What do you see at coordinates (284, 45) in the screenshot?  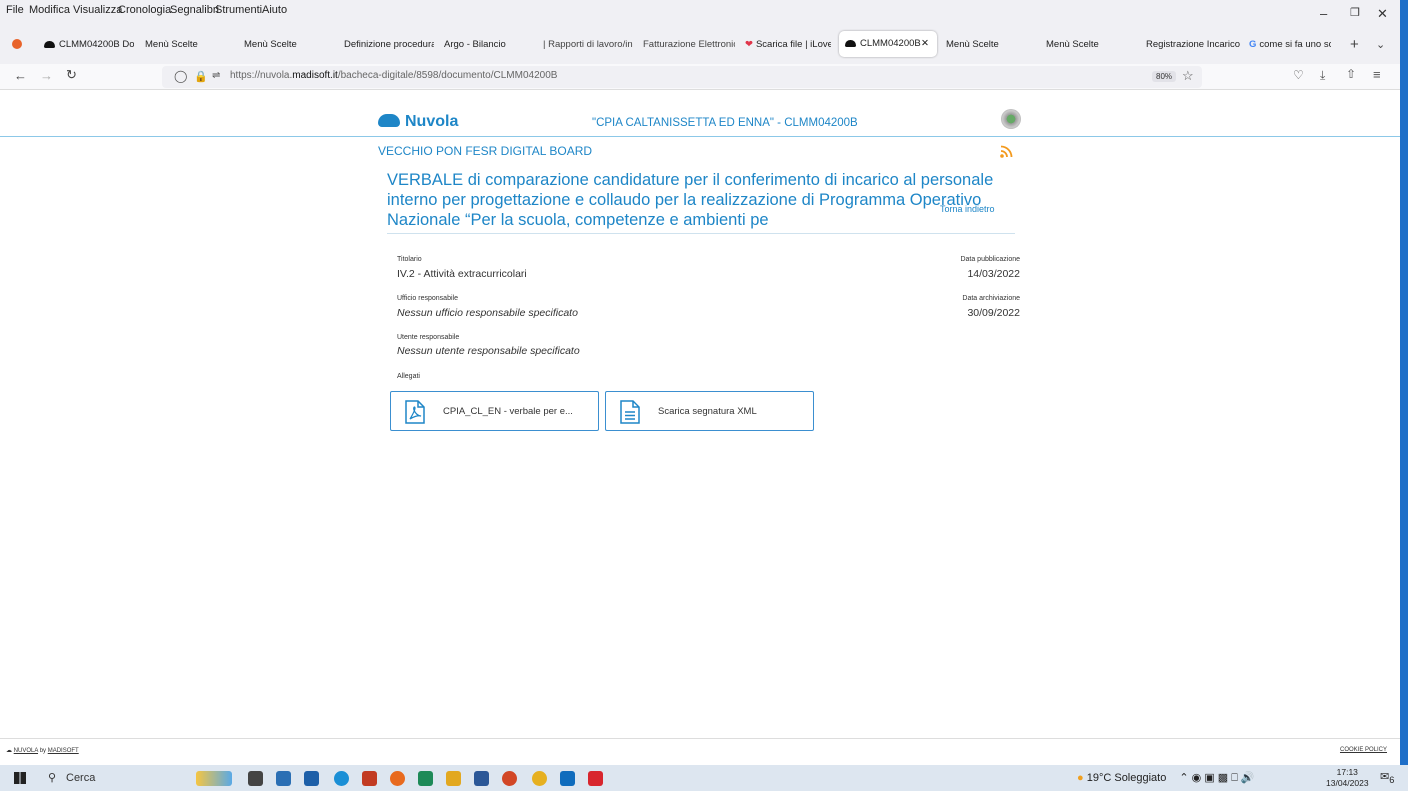 I see `tab-menu-scelte-2: Menù Scelte` at bounding box center [284, 45].